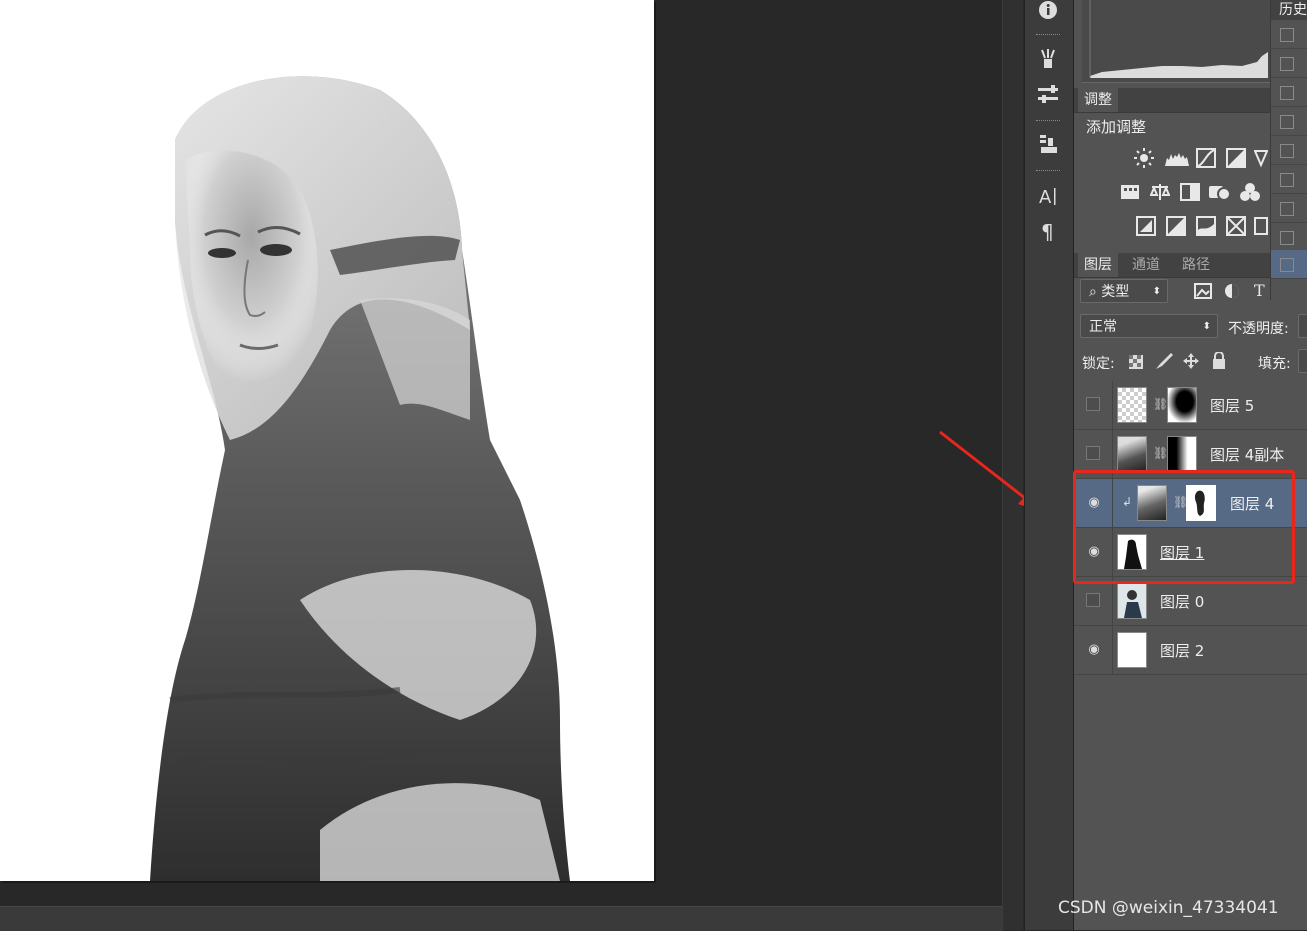 This screenshot has height=931, width=1307. What do you see at coordinates (1094, 649) in the screenshot?
I see `eye-icon: ◉` at bounding box center [1094, 649].